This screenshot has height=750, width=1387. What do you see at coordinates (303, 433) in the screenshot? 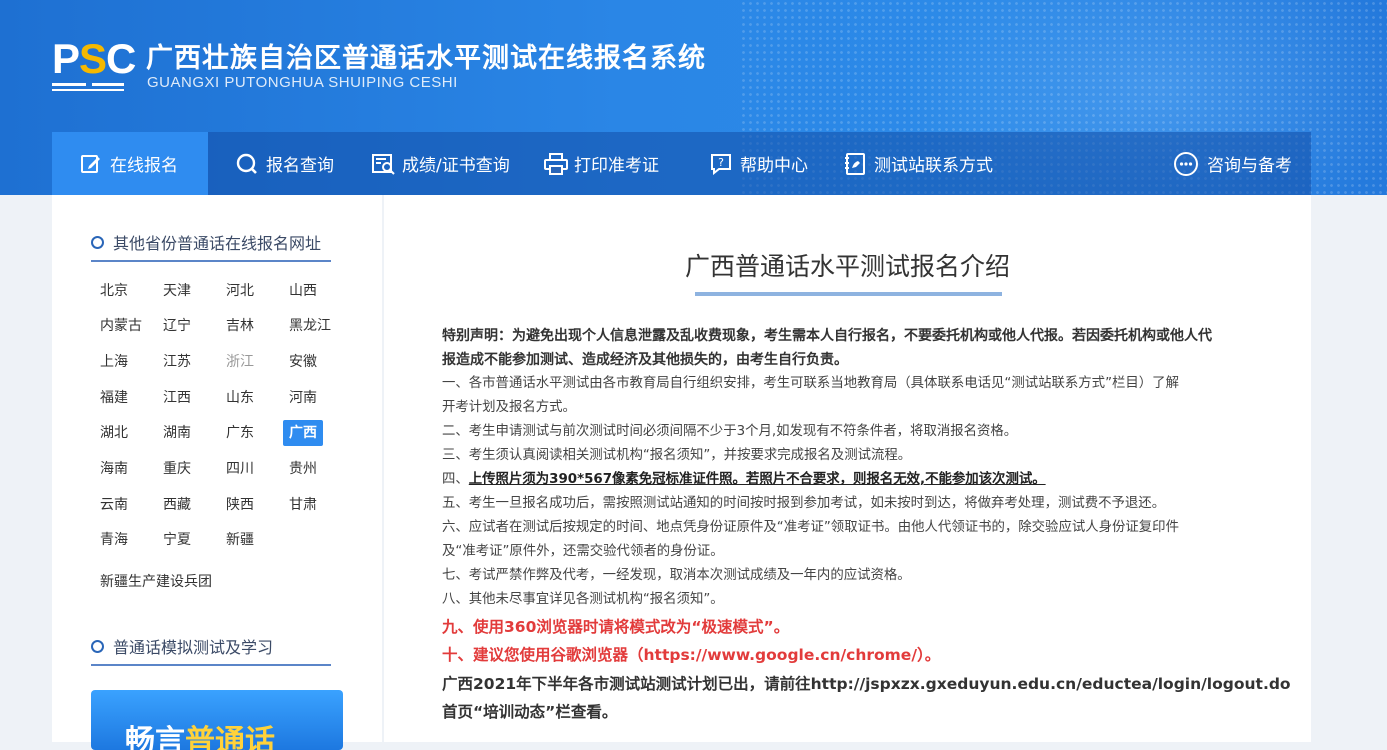
I see `province-link-guangxi: 广西` at bounding box center [303, 433].